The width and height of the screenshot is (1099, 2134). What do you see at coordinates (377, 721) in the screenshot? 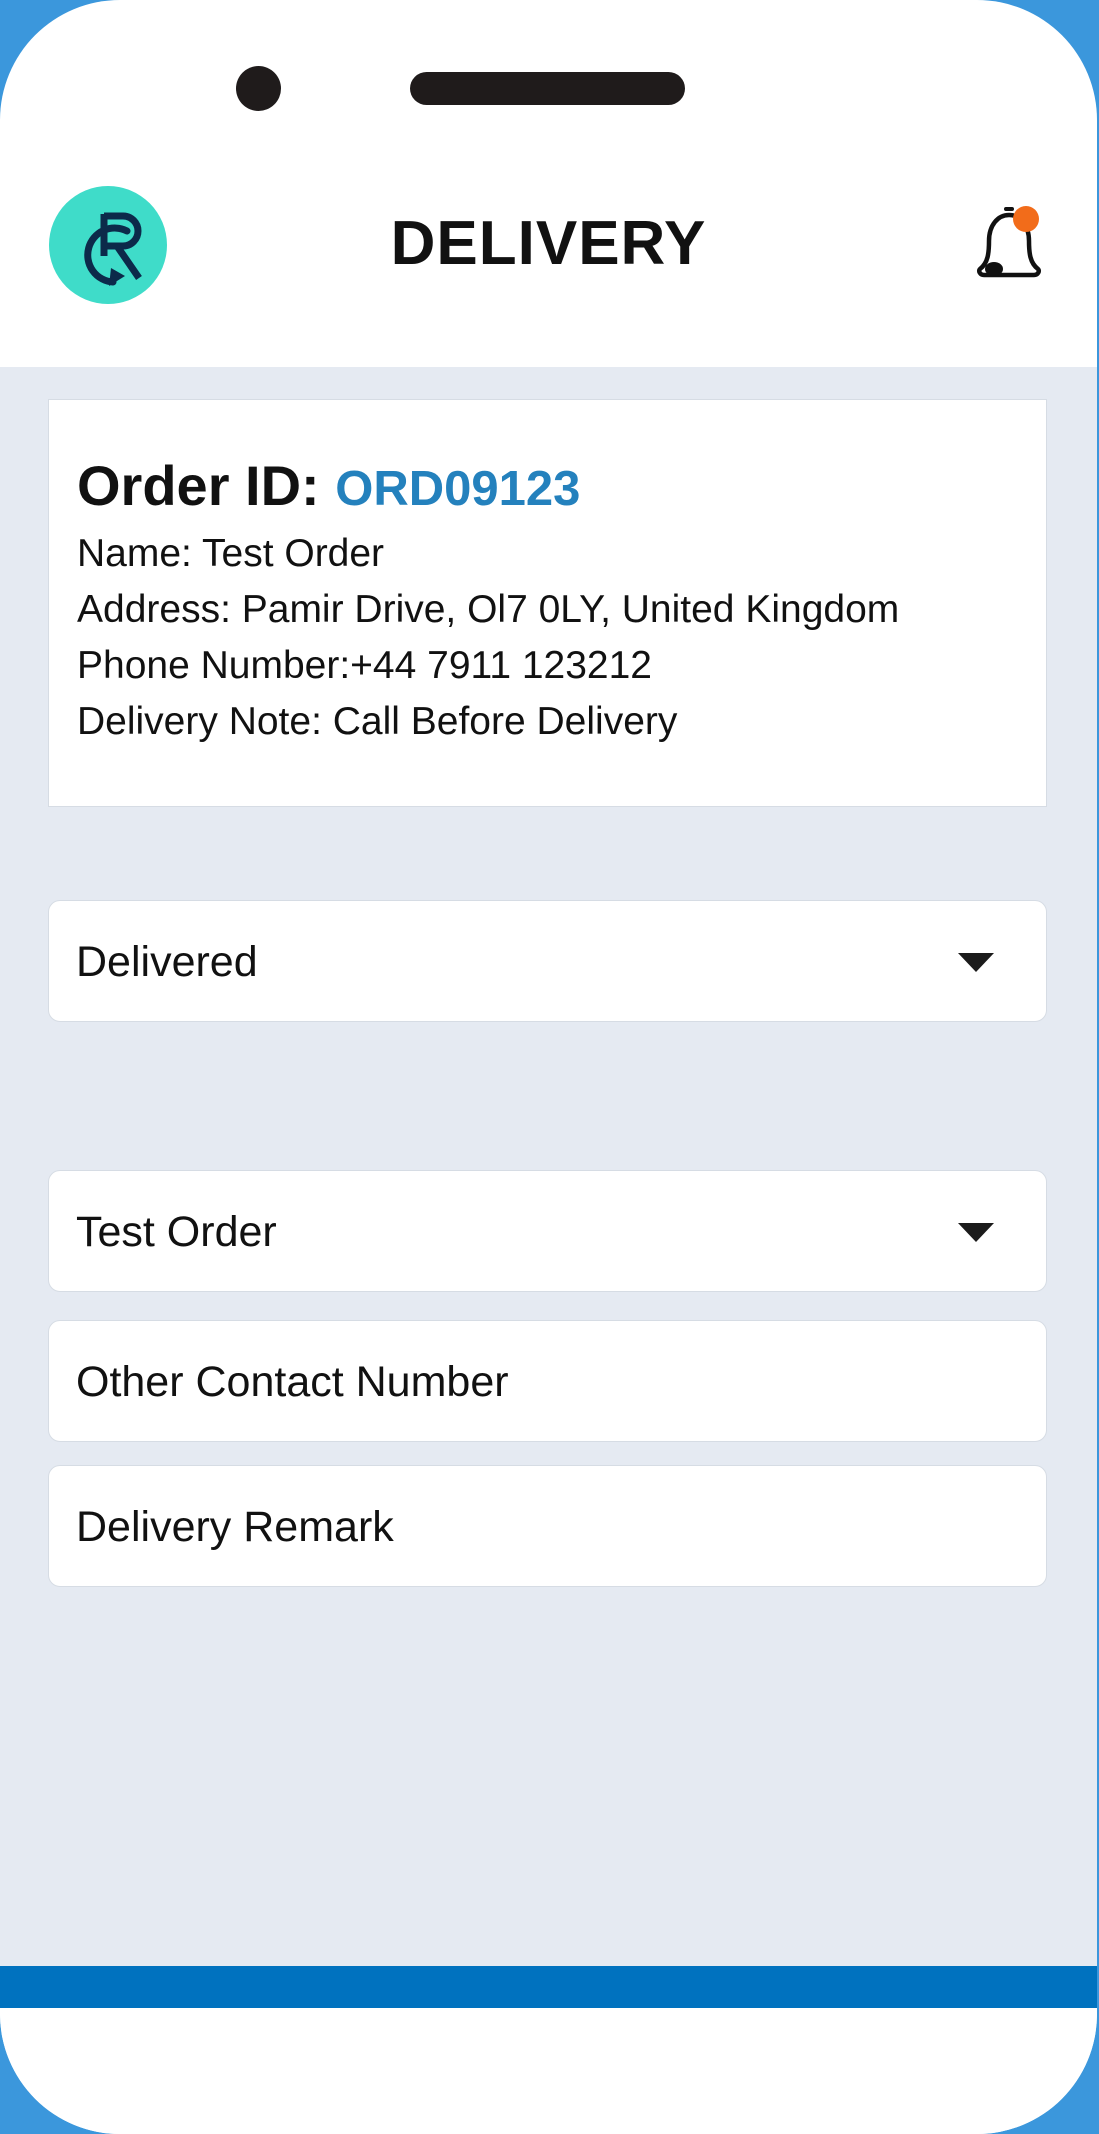
I see `delivery-note: Delivery Note: Call Before Delivery` at bounding box center [377, 721].